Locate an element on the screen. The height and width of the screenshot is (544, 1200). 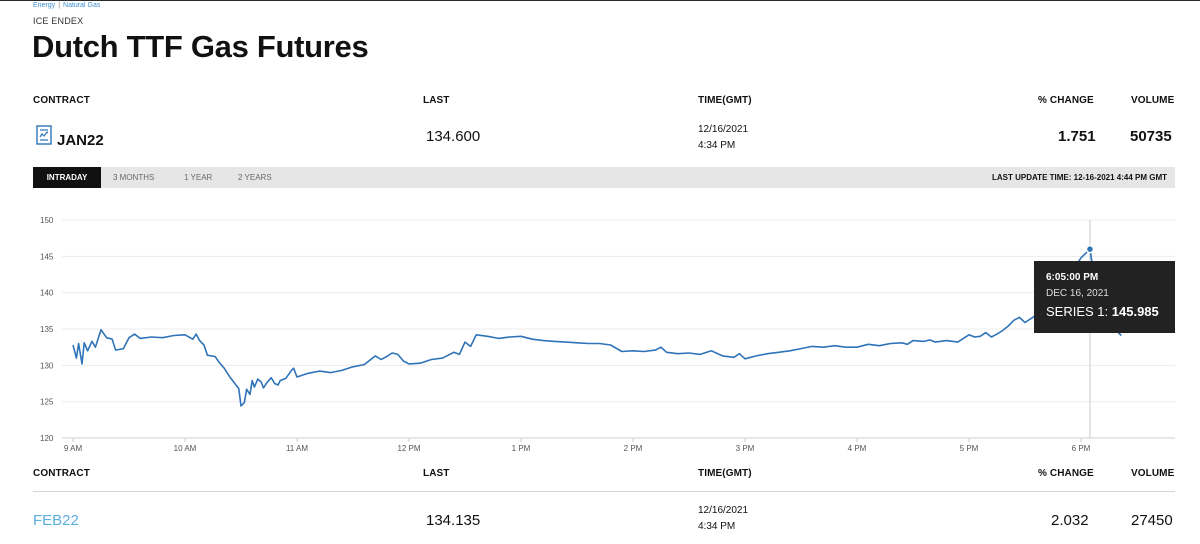
tab-3-months: 3 MONTHS is located at coordinates (133, 177).